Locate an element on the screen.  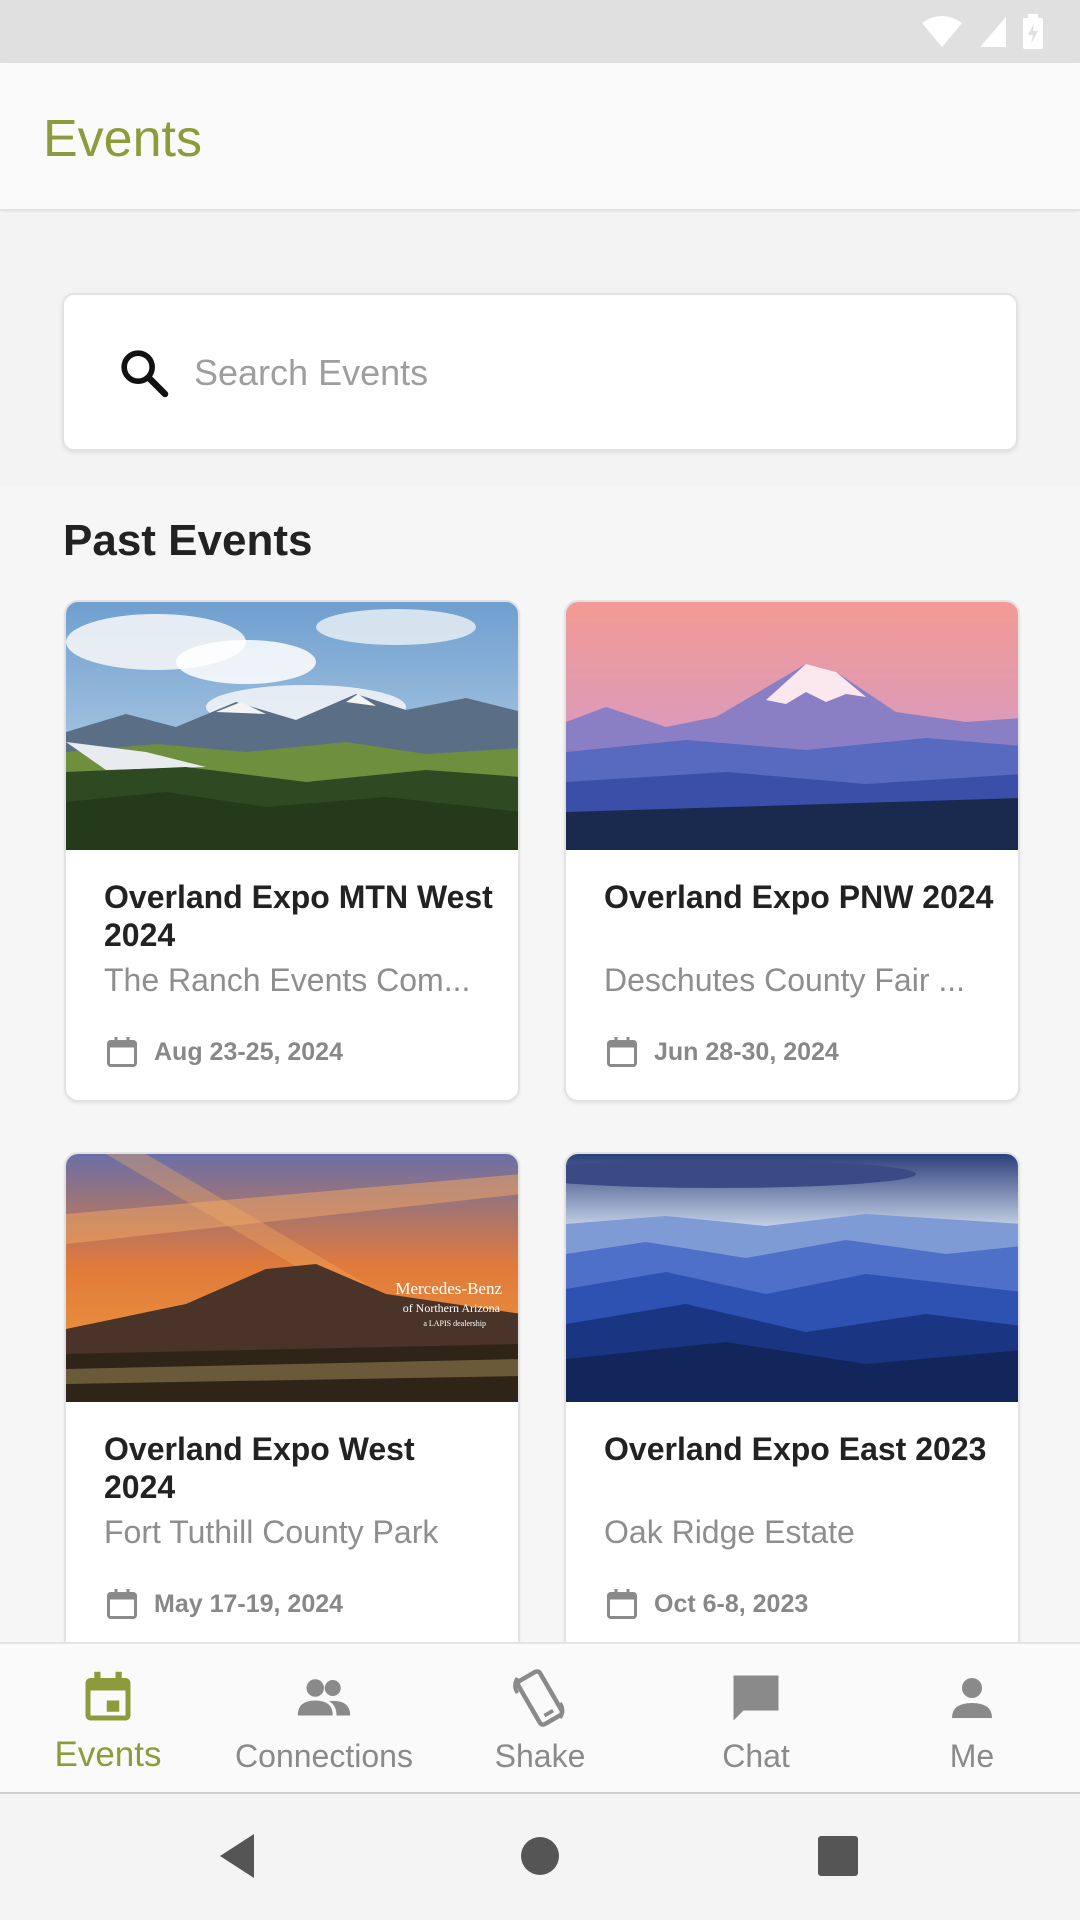
nav-label: Connections is located at coordinates (324, 1756).